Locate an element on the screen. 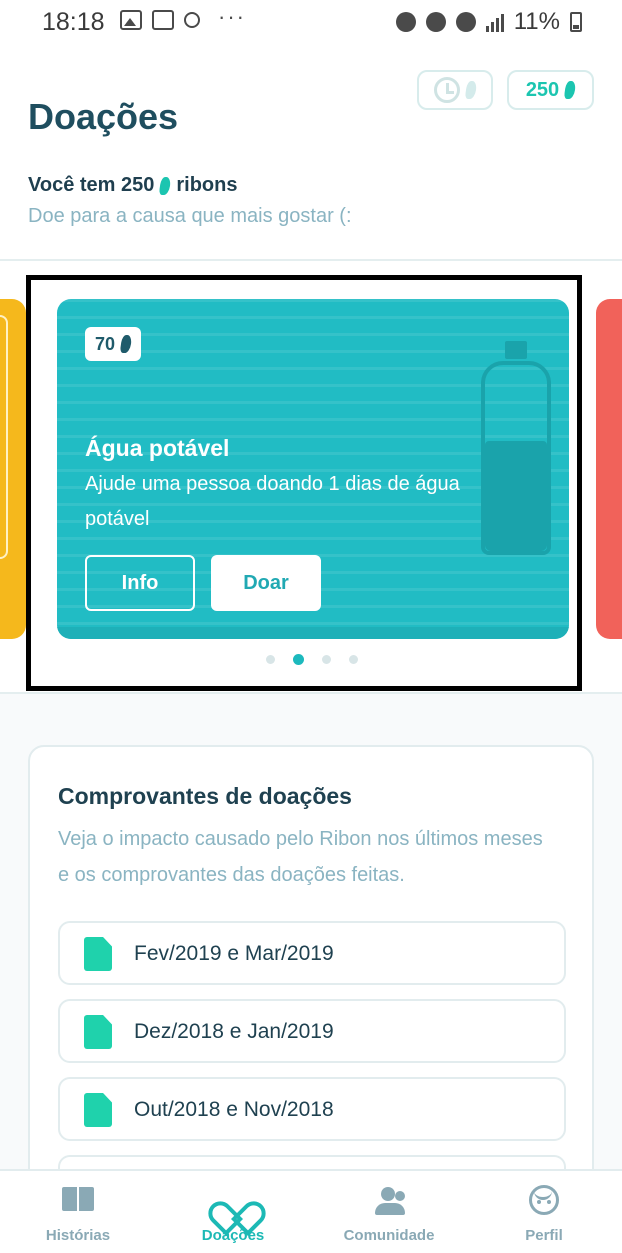 This screenshot has height=1253, width=622. cause-card-previous is located at coordinates (13, 469).